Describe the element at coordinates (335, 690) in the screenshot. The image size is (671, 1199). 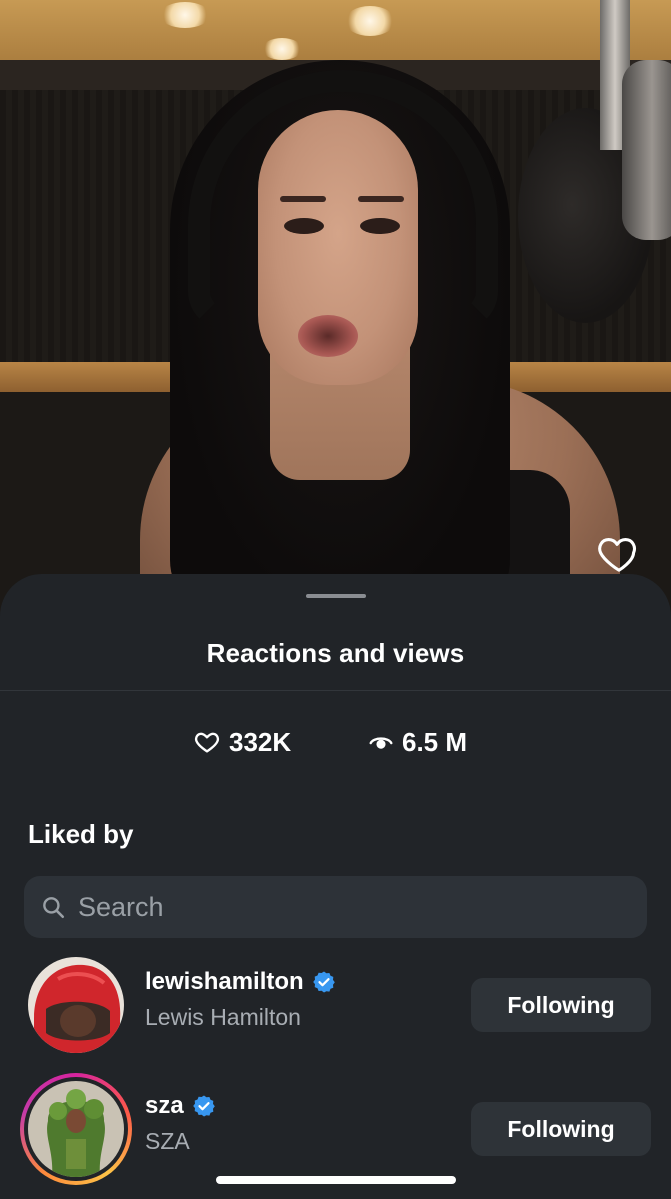
I see `divider` at that location.